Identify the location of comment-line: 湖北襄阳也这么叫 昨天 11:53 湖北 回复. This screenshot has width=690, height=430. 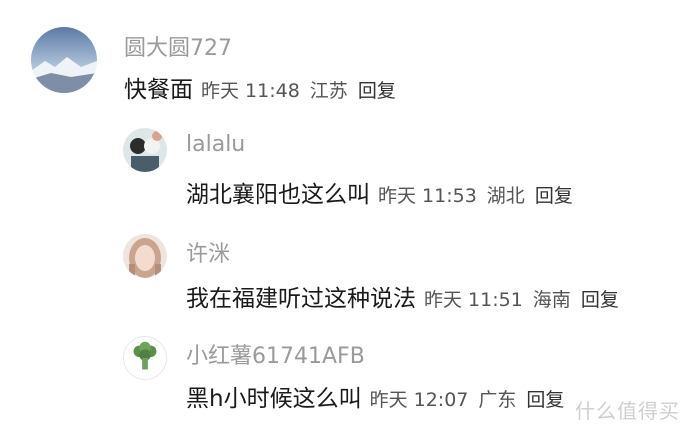
(379, 192).